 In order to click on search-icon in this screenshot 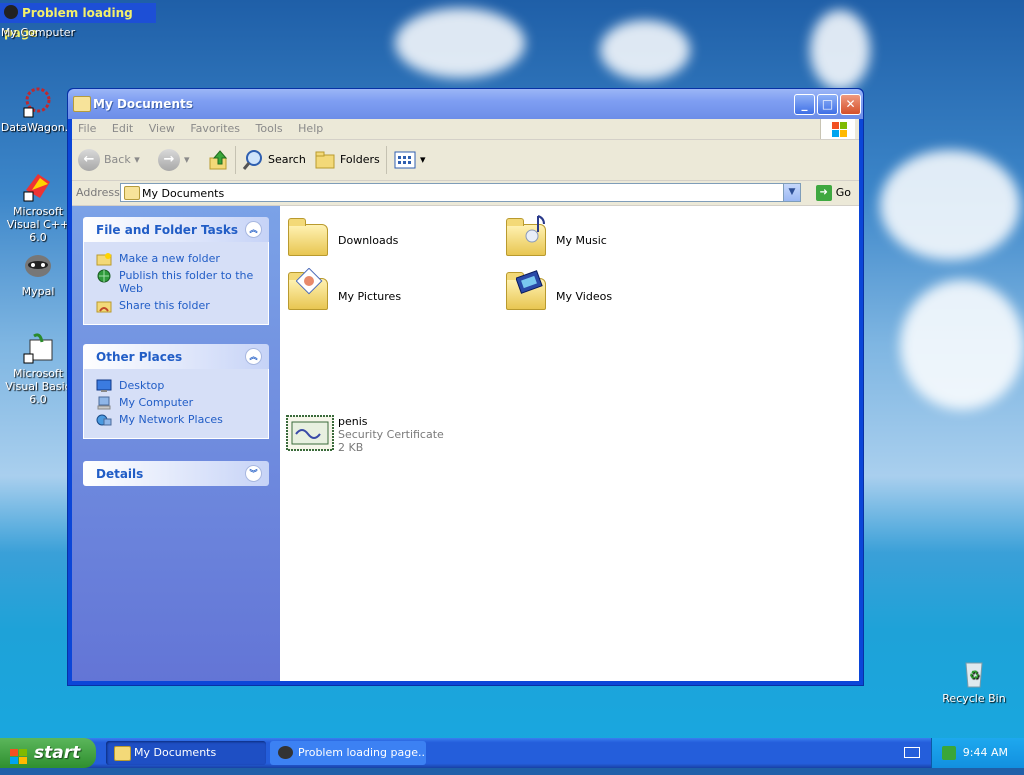, I will do `click(253, 160)`.